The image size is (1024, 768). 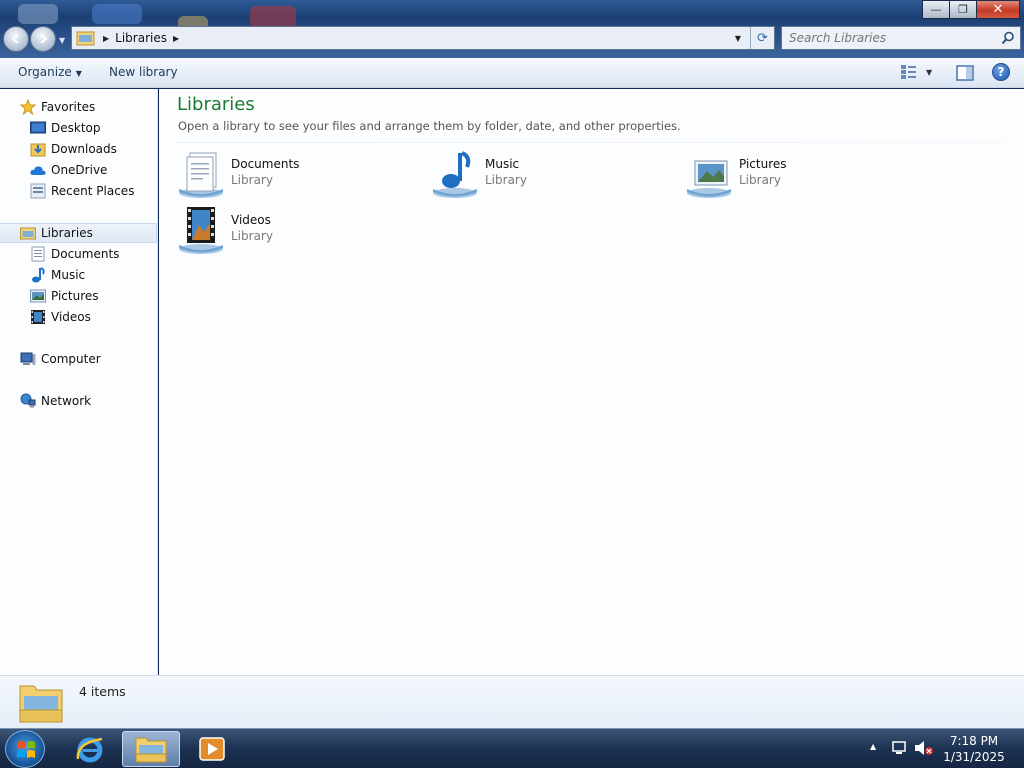 I want to click on windows-logo-icon, so click(x=26, y=749).